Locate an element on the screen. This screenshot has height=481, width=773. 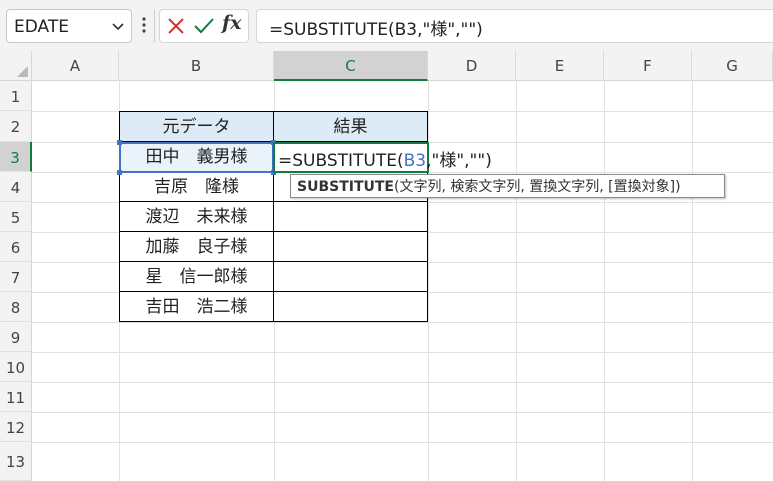
formula-bar-divider is located at coordinates (154, 26).